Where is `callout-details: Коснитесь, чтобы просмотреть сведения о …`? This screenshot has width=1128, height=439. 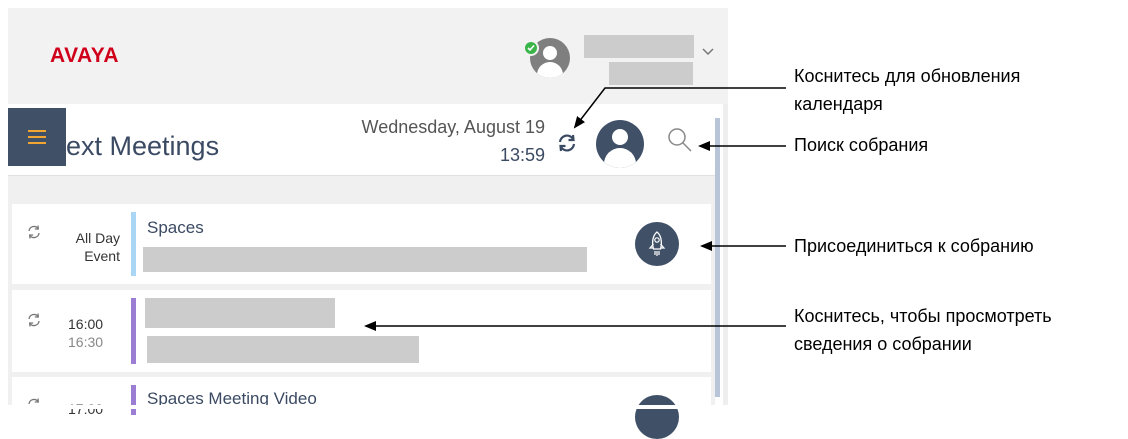
callout-details: Коснитесь, чтобы просмотреть сведения о … is located at coordinates (923, 330).